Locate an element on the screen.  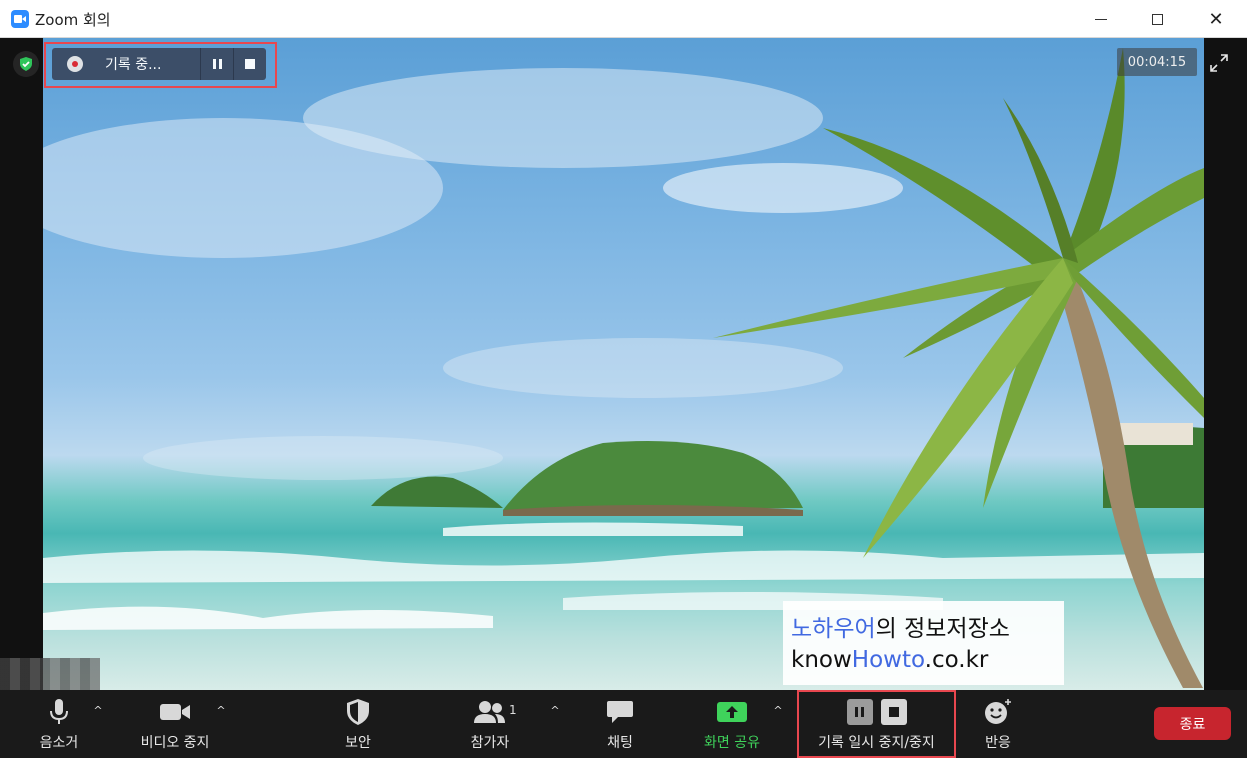
minimize-icon is located at coordinates (1101, 19).